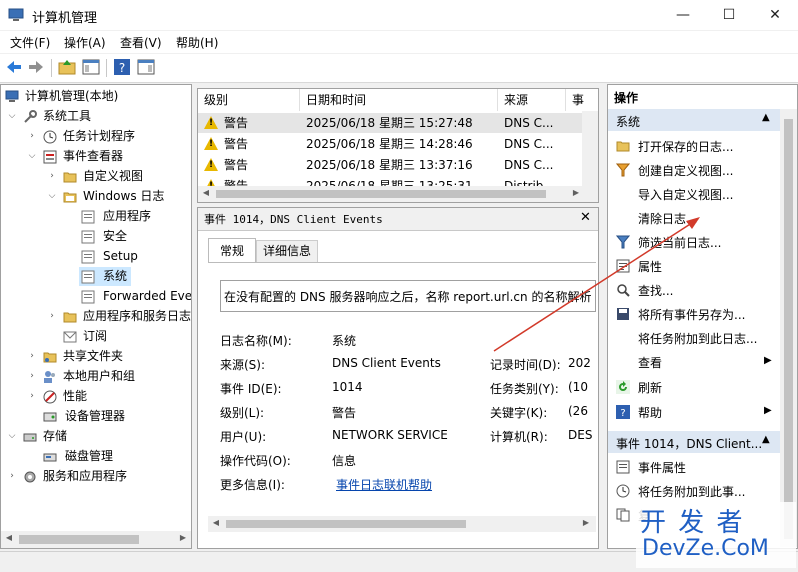 The image size is (798, 572). I want to click on menu-help: 帮助(H), so click(197, 42).